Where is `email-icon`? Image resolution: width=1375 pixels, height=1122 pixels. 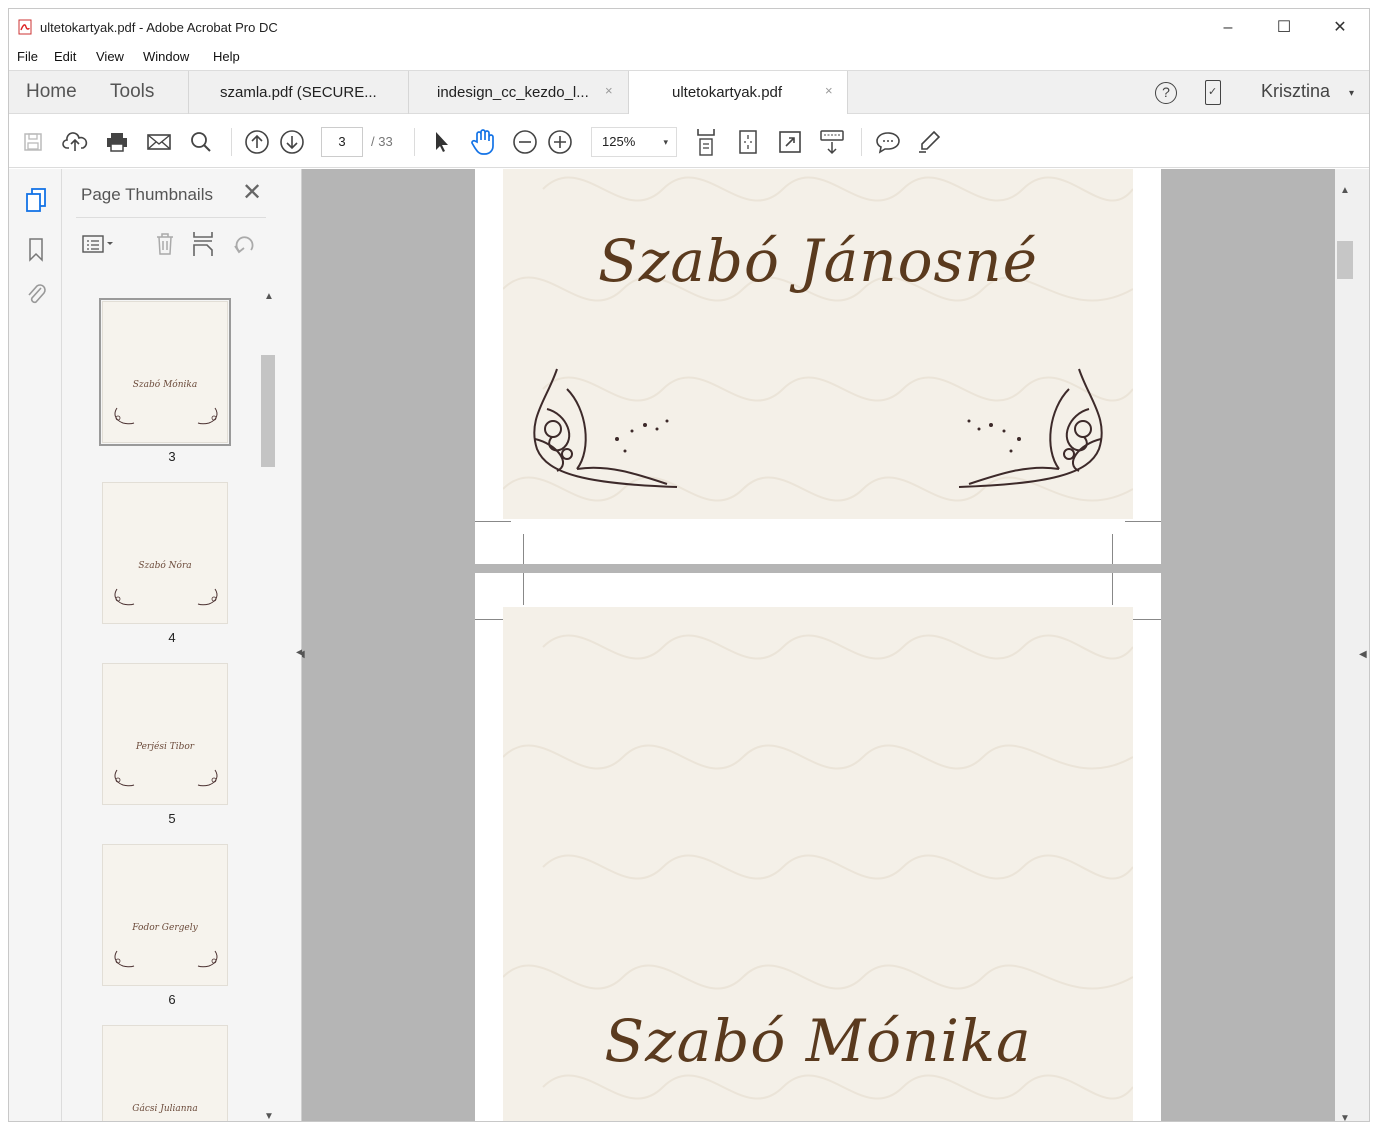 email-icon is located at coordinates (159, 142).